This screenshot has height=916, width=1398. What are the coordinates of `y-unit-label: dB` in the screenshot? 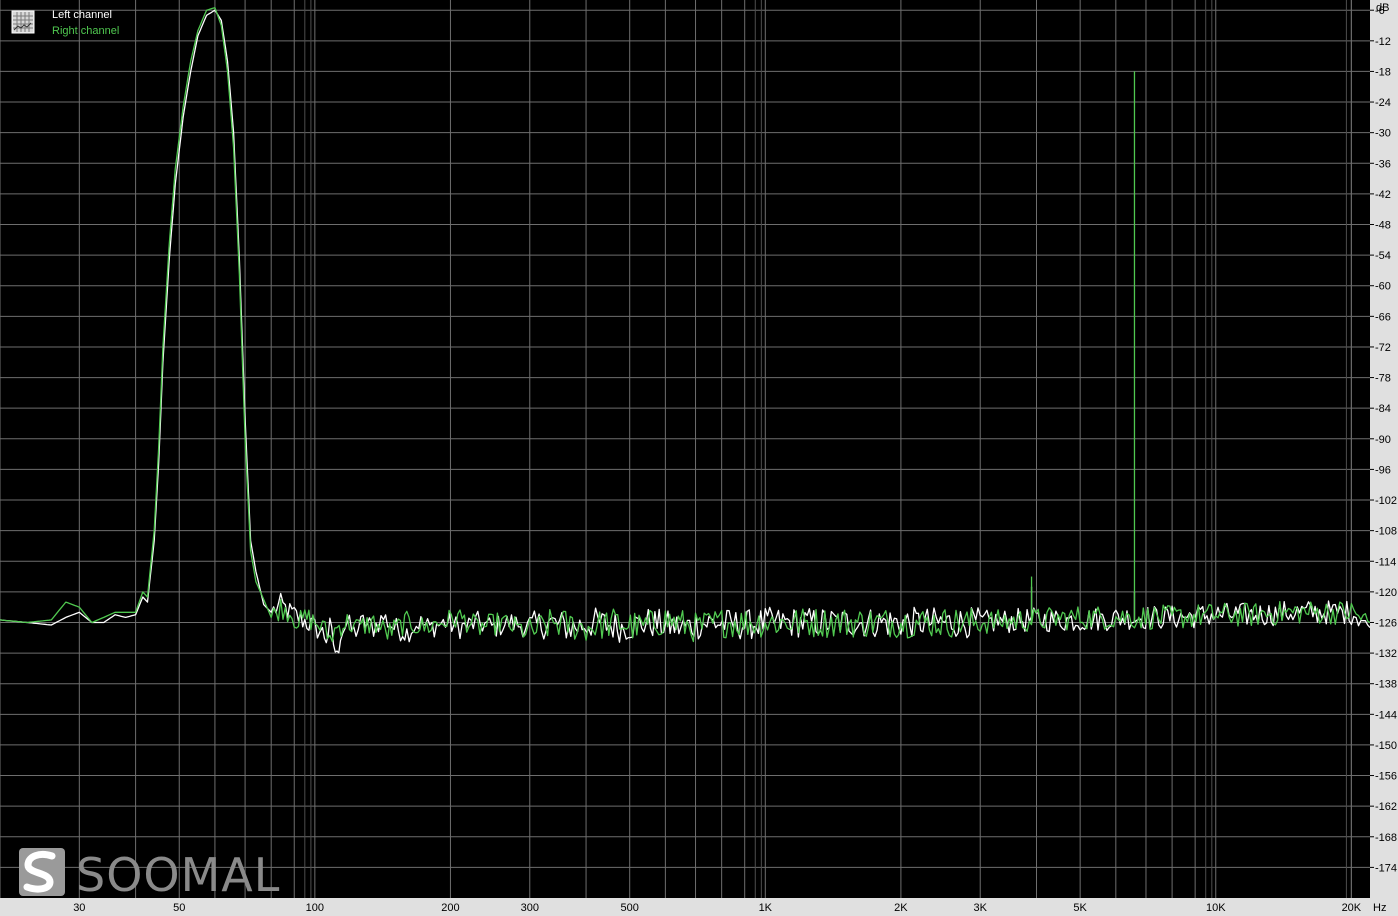 It's located at (1382, 8).